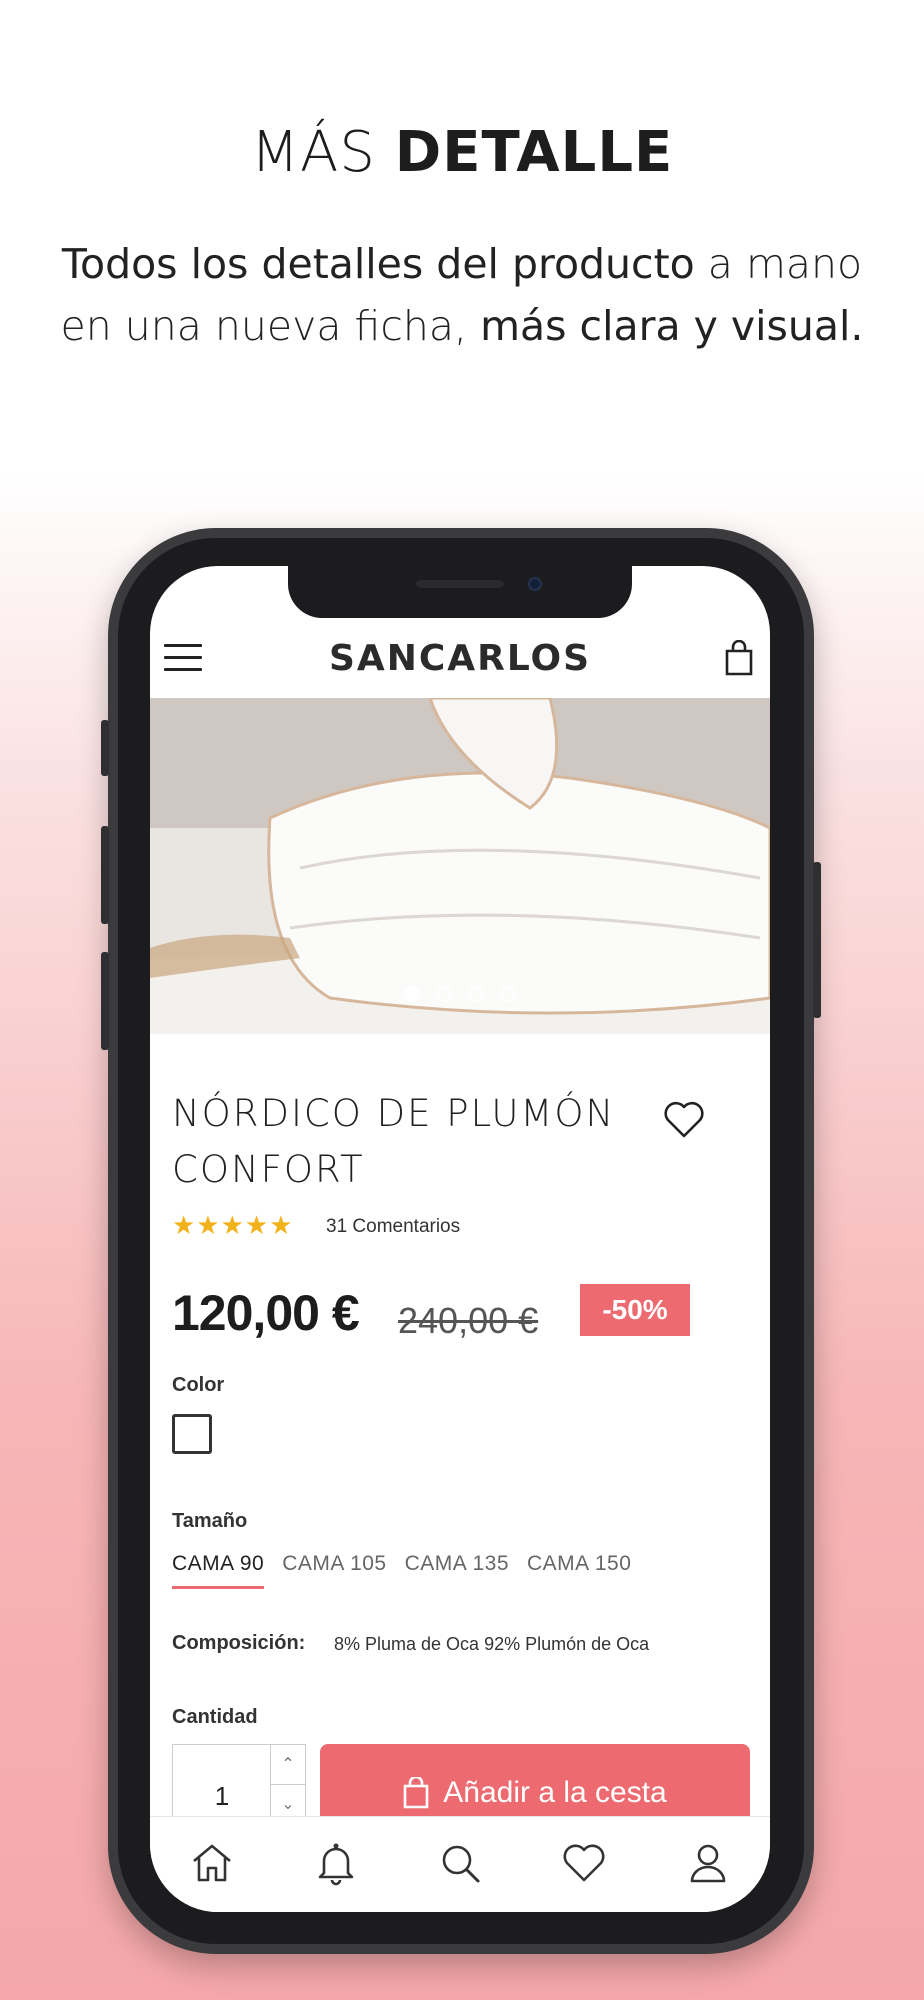  I want to click on product-title: NÓRDICO DE PLUMÓN CONFORT, so click(394, 1141).